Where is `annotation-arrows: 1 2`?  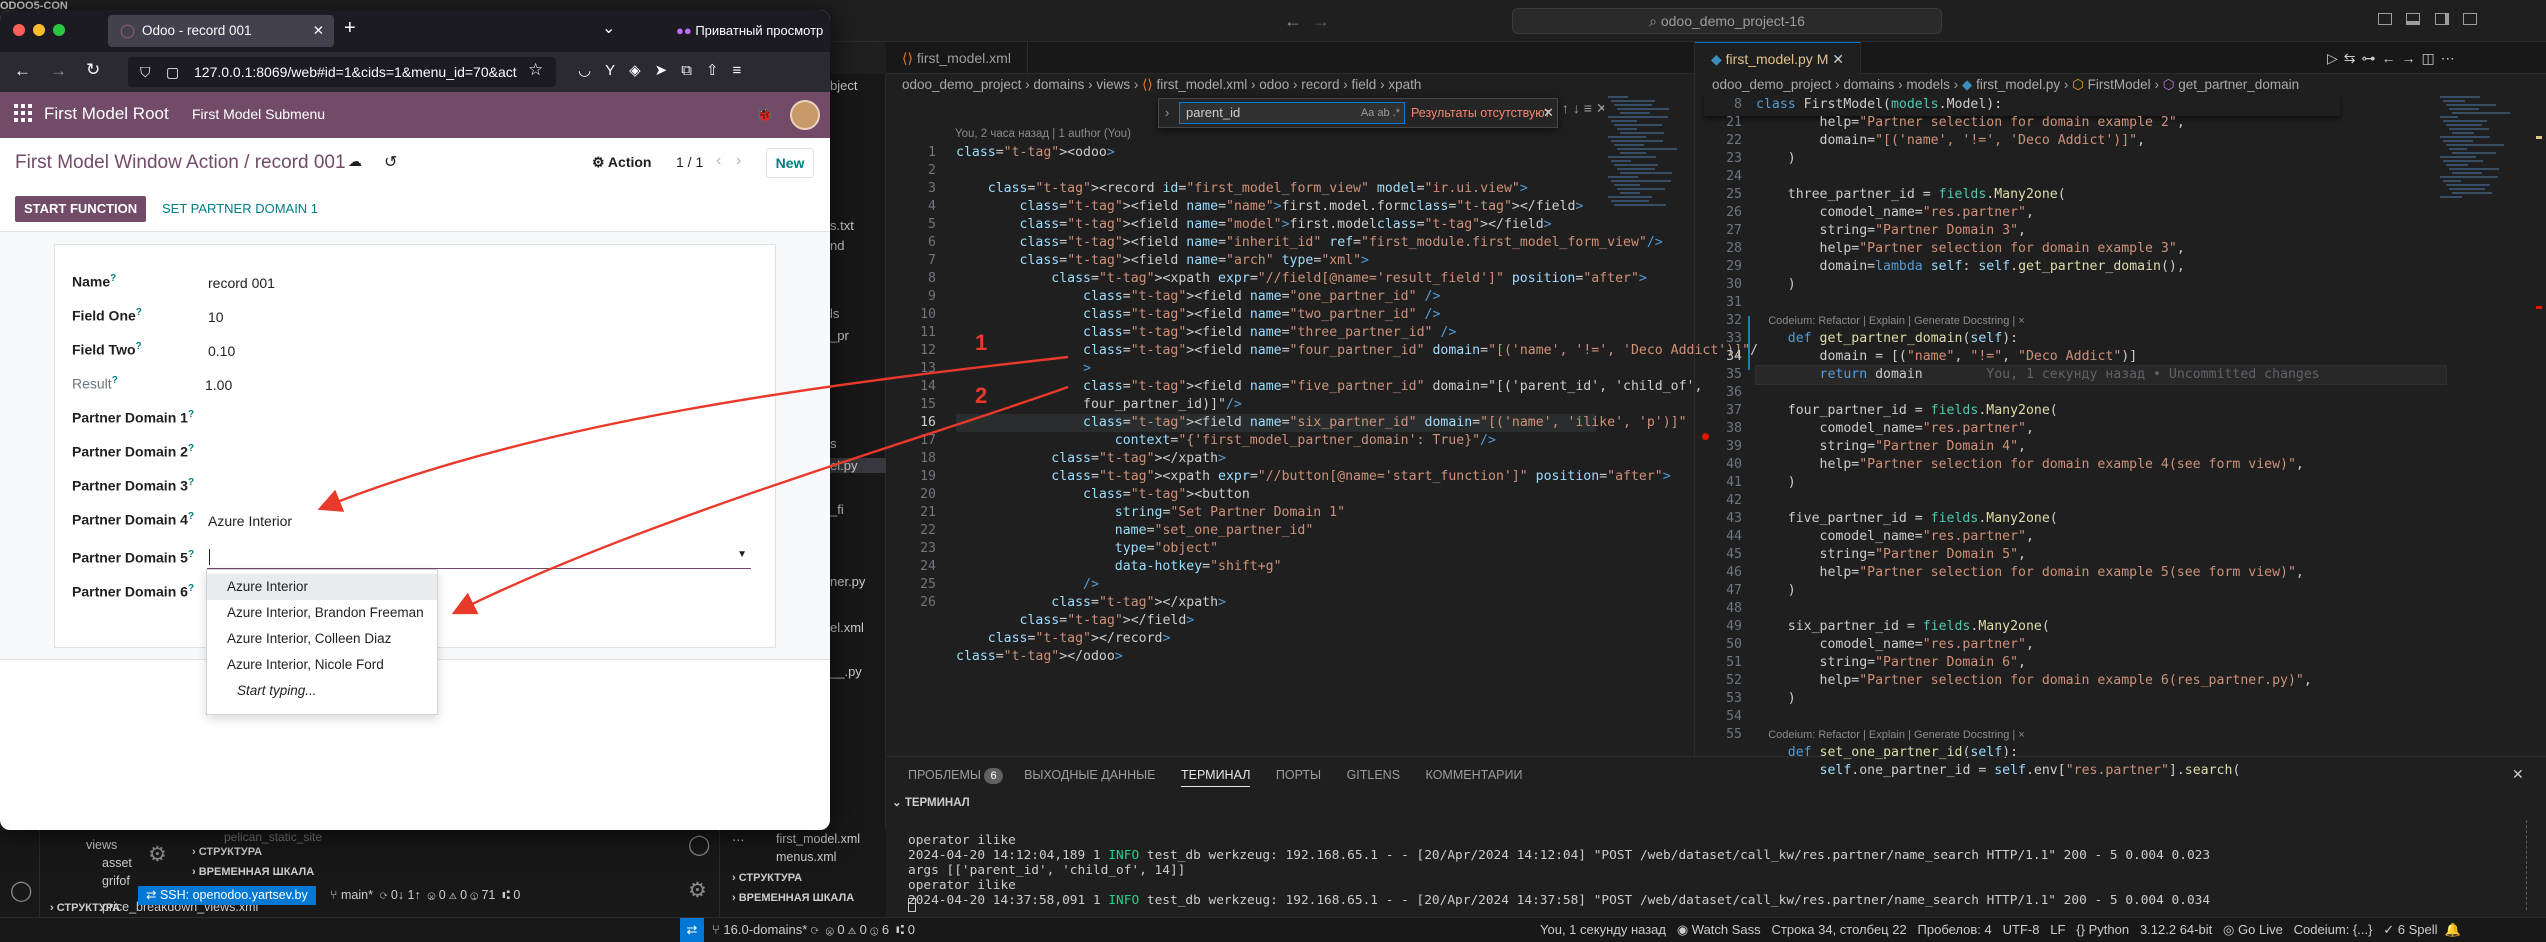 annotation-arrows: 1 2 is located at coordinates (693, 472).